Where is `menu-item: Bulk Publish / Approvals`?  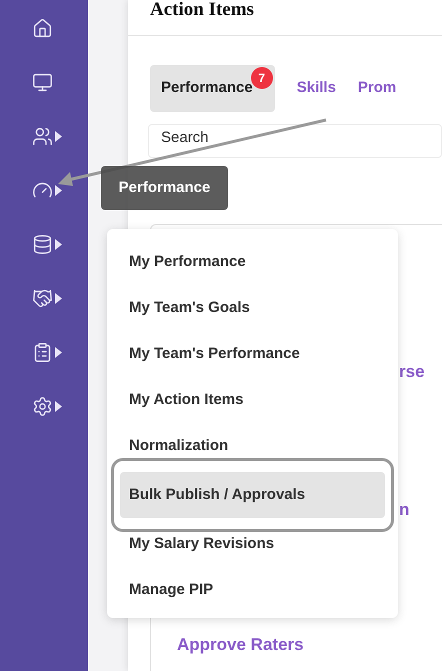
menu-item: Bulk Publish / Approvals is located at coordinates (252, 495).